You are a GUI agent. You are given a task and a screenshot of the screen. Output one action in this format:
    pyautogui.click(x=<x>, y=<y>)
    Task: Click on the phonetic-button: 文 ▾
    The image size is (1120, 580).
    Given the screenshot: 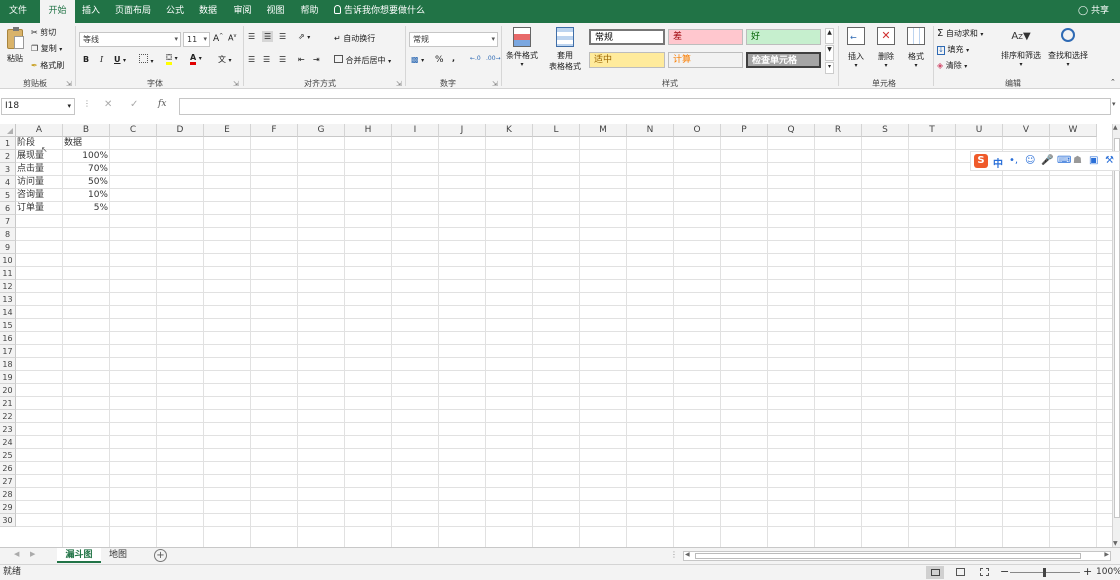 What is the action you would take?
    pyautogui.click(x=225, y=59)
    